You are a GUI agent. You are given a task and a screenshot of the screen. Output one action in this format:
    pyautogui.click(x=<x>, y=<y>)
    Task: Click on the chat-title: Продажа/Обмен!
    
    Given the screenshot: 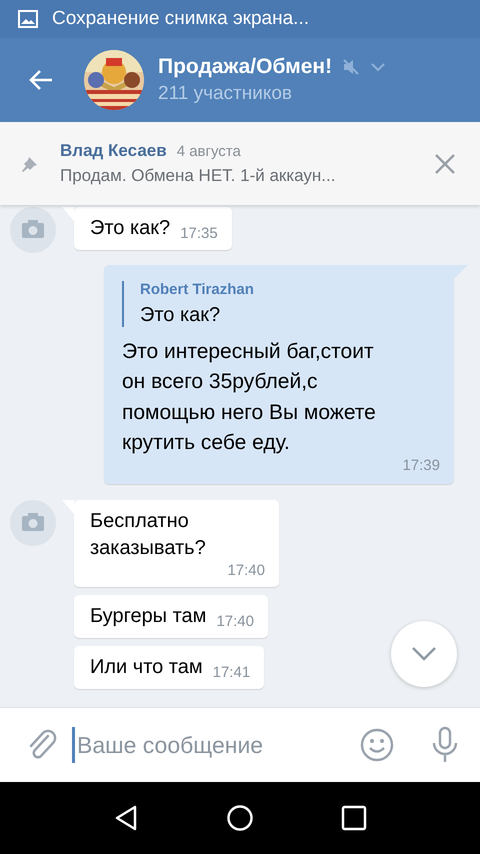 What is the action you would take?
    pyautogui.click(x=245, y=67)
    